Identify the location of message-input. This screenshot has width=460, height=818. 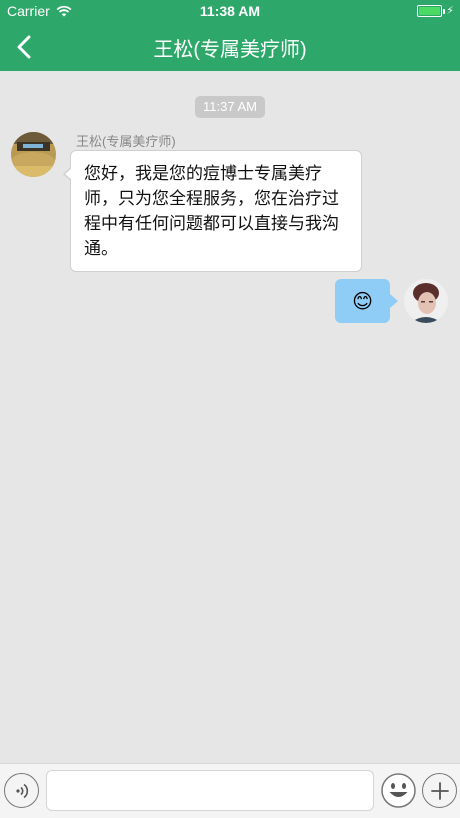
(210, 790).